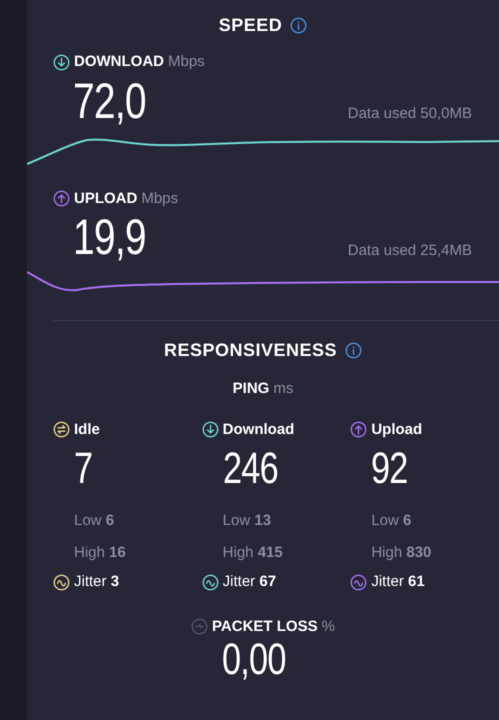  Describe the element at coordinates (283, 389) in the screenshot. I see `unit-label: ms` at that location.